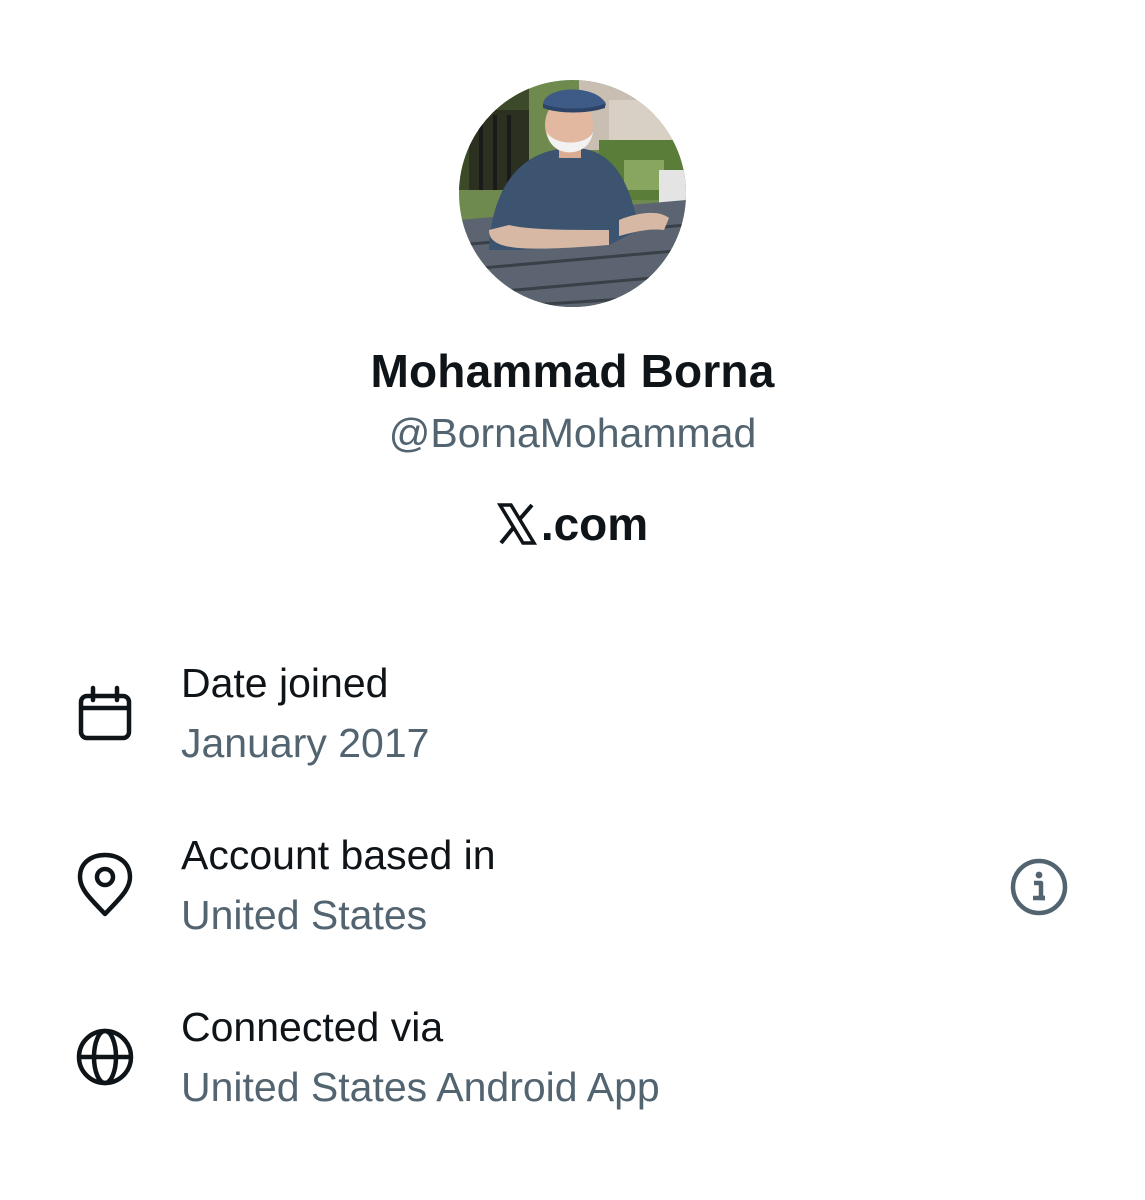 This screenshot has height=1200, width=1145. I want to click on detail-value: January 2017, so click(305, 743).